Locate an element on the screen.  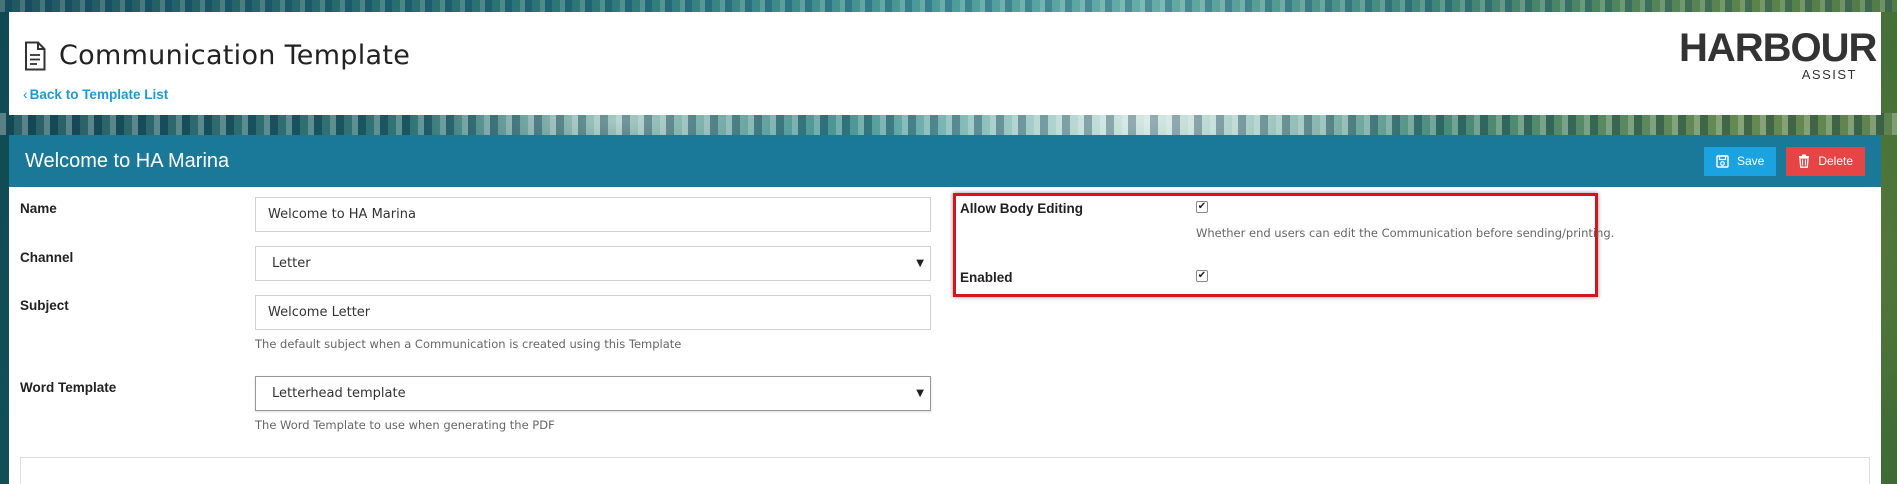
word-template-value: Letterhead template is located at coordinates (339, 393).